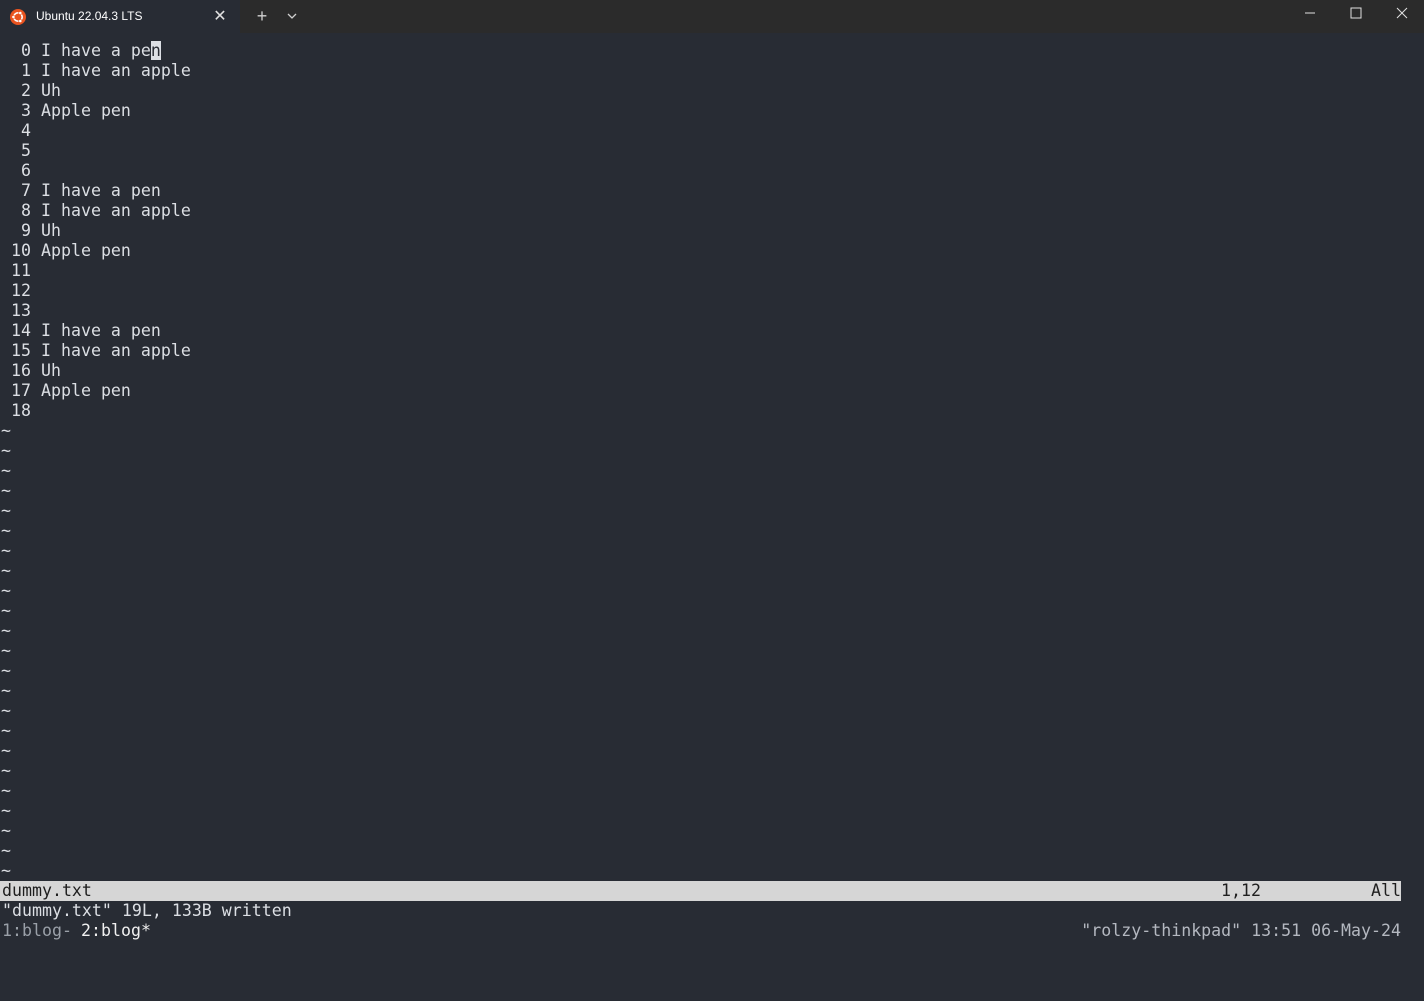  I want to click on line-number: 9, so click(26, 230).